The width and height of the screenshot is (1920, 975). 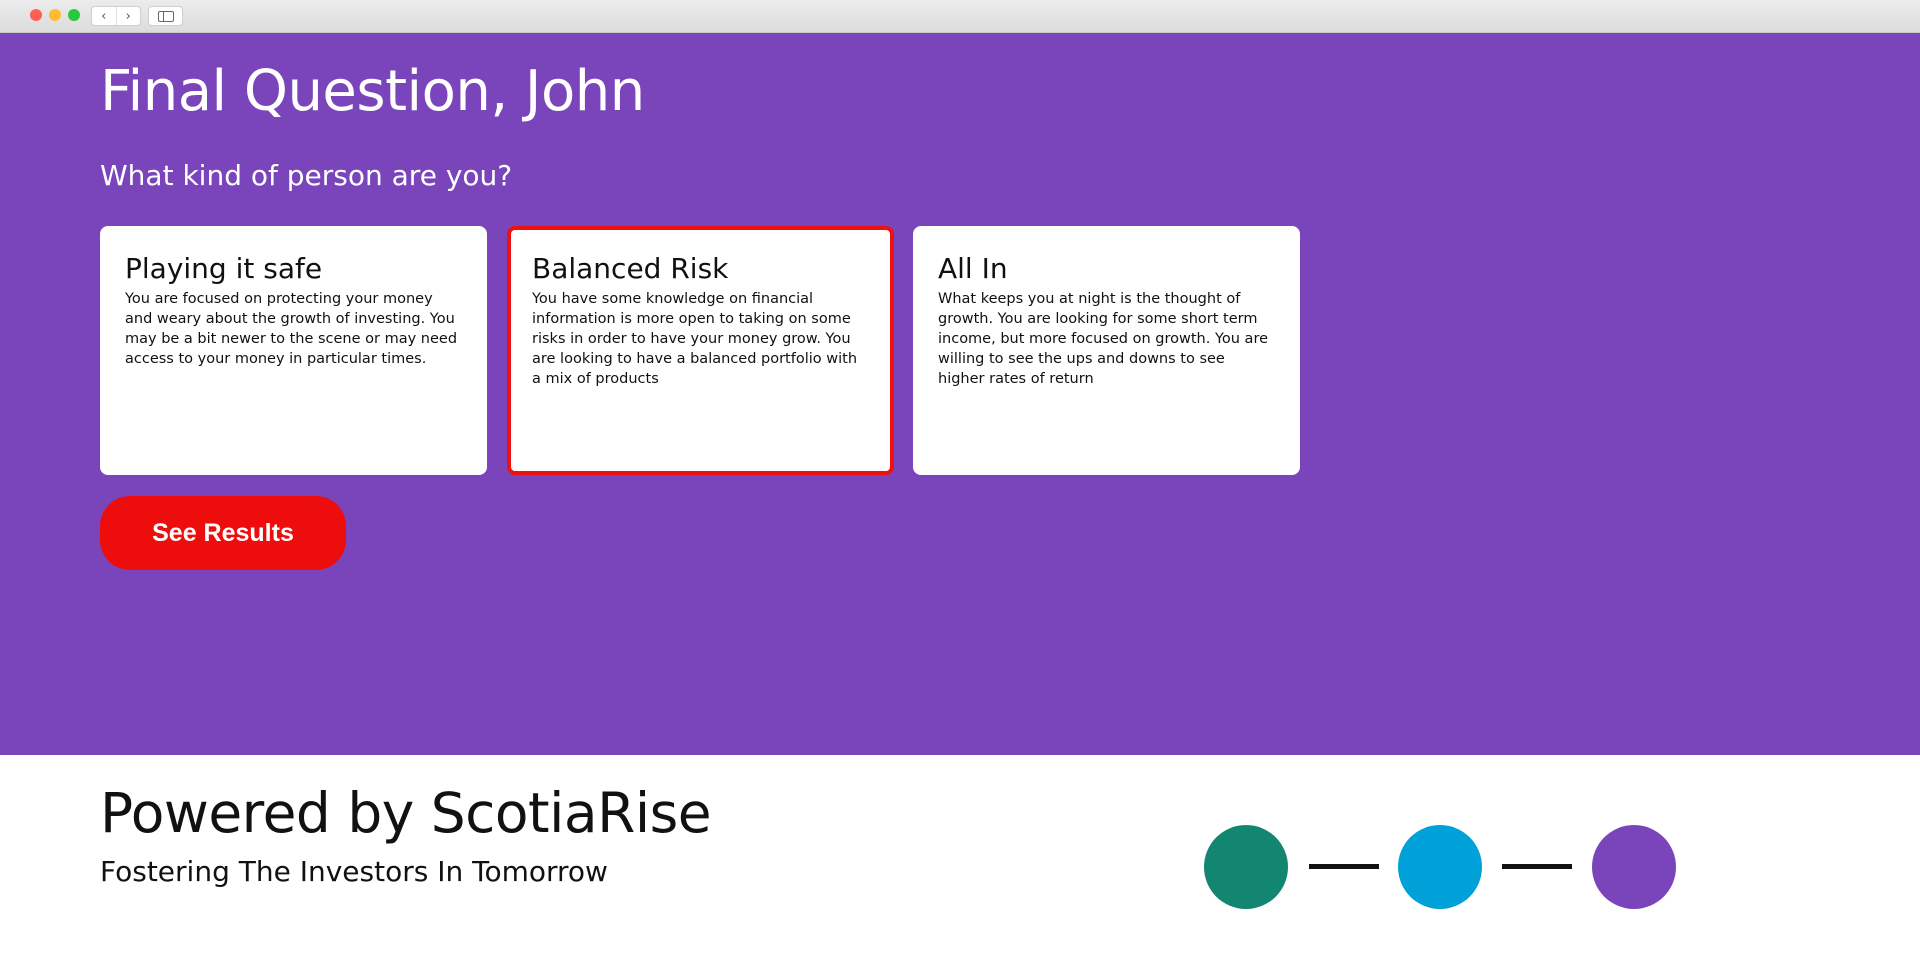 What do you see at coordinates (223, 533) in the screenshot?
I see `see-results-button: See Results` at bounding box center [223, 533].